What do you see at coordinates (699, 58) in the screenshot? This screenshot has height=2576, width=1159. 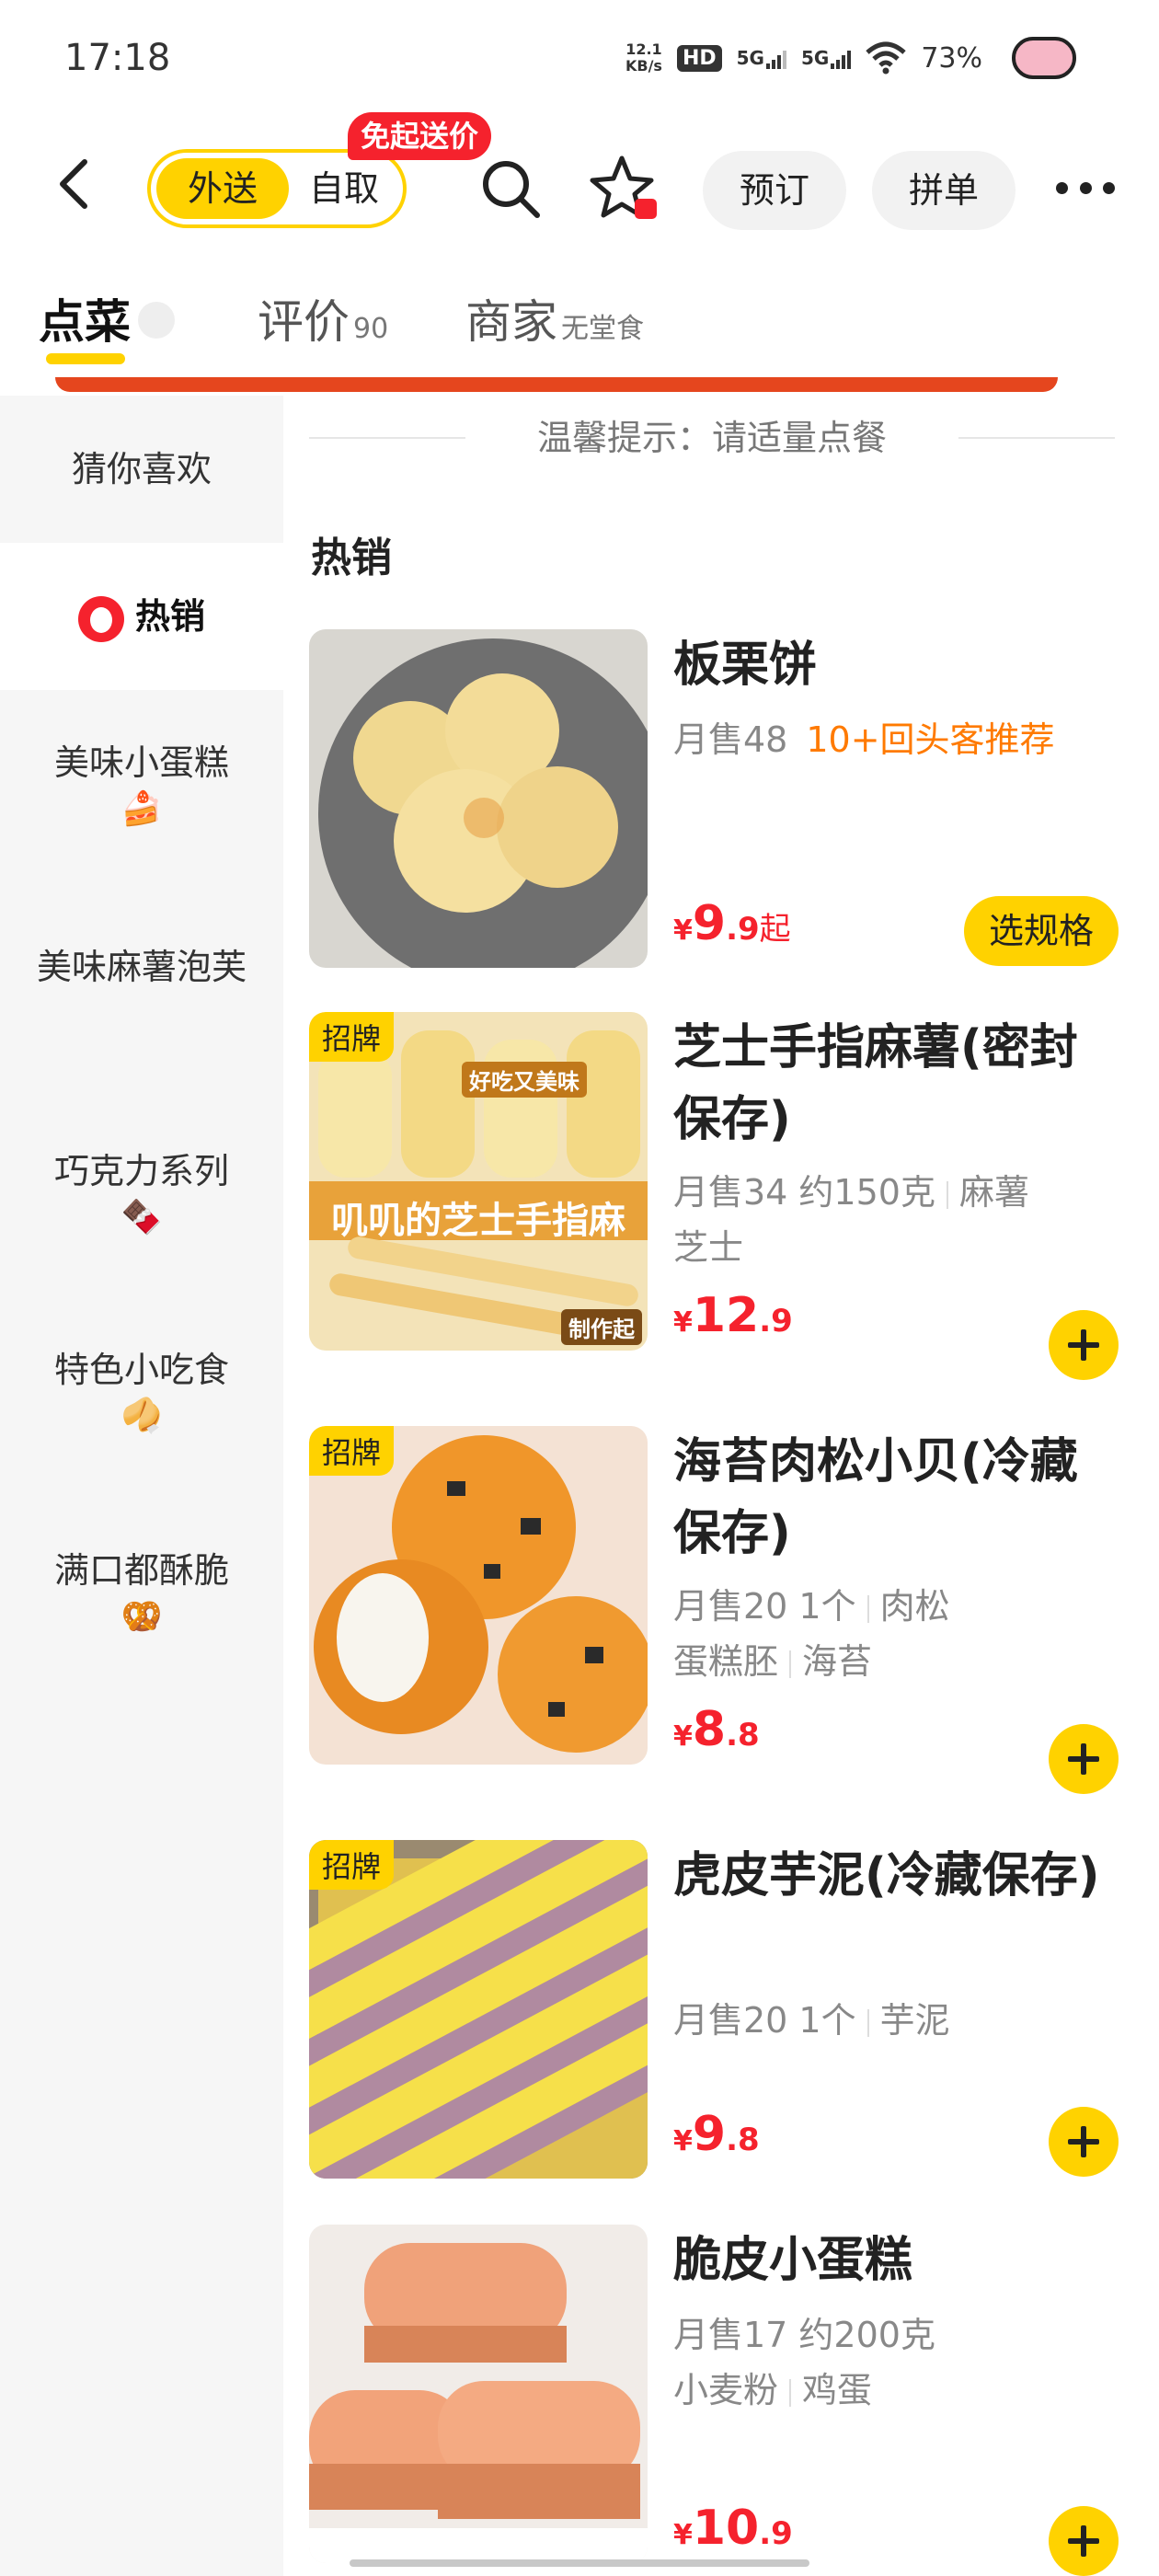 I see `hd-icon: HD` at bounding box center [699, 58].